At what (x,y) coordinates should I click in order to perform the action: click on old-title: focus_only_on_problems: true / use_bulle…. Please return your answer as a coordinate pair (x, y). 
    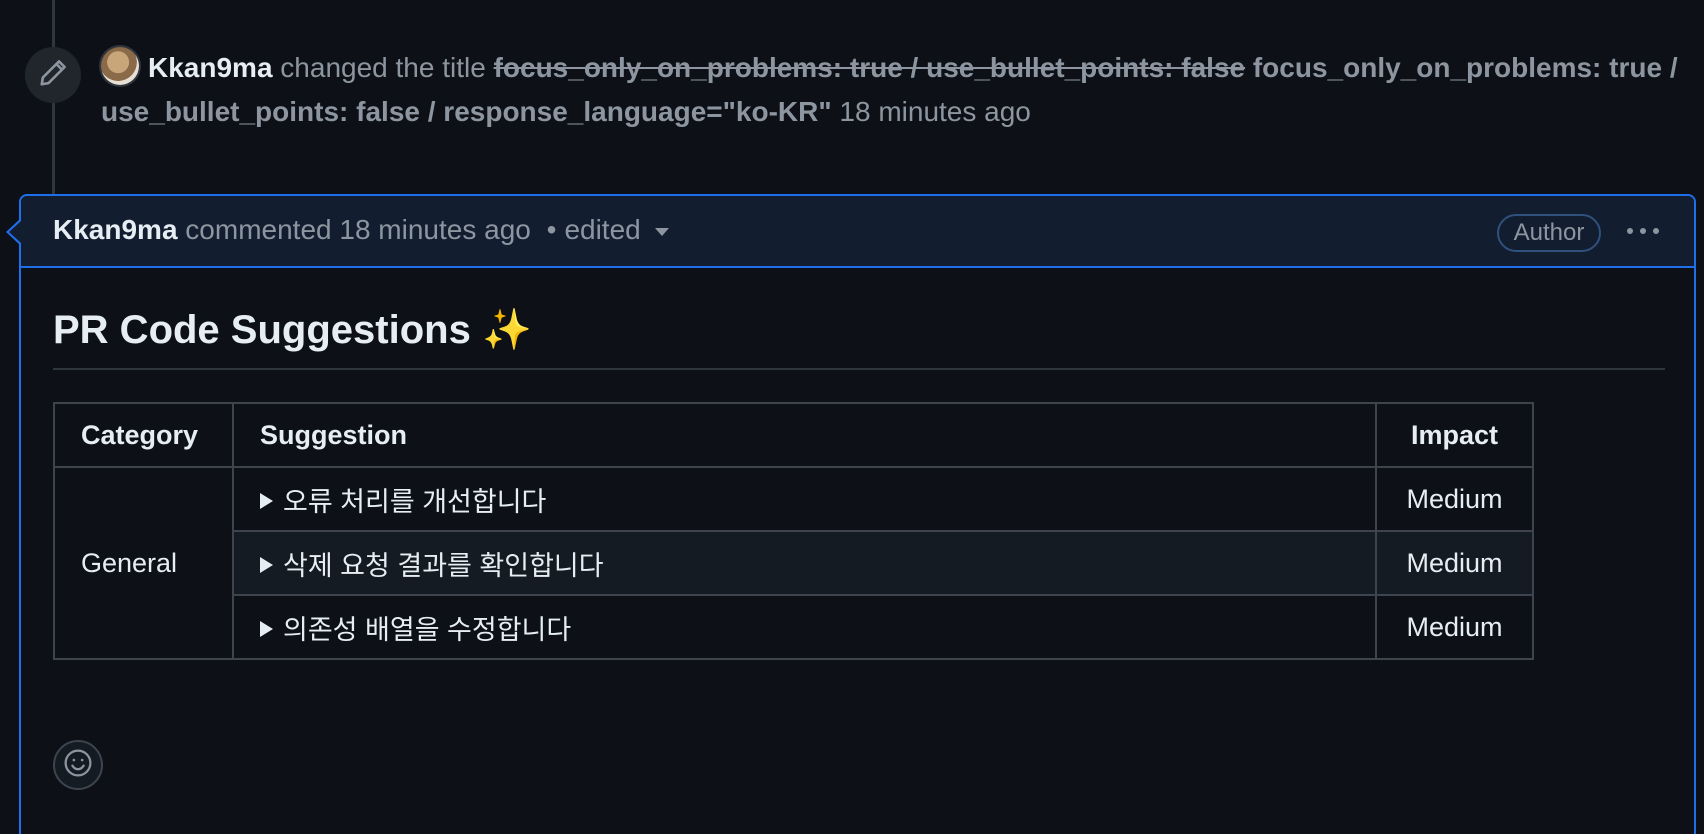
    Looking at the image, I should click on (869, 67).